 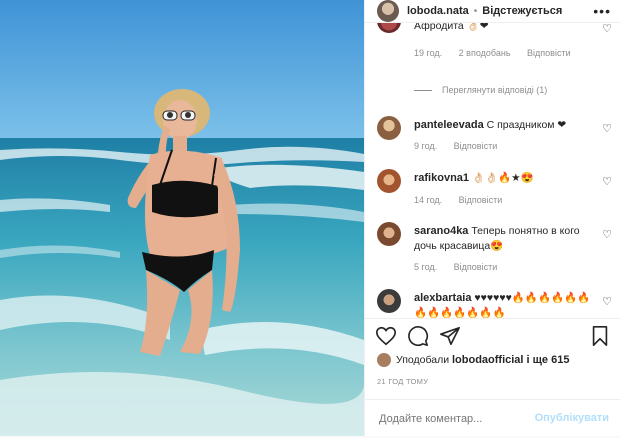 I want to click on comment-meta: 5 год. Відповісти, so click(x=462, y=267).